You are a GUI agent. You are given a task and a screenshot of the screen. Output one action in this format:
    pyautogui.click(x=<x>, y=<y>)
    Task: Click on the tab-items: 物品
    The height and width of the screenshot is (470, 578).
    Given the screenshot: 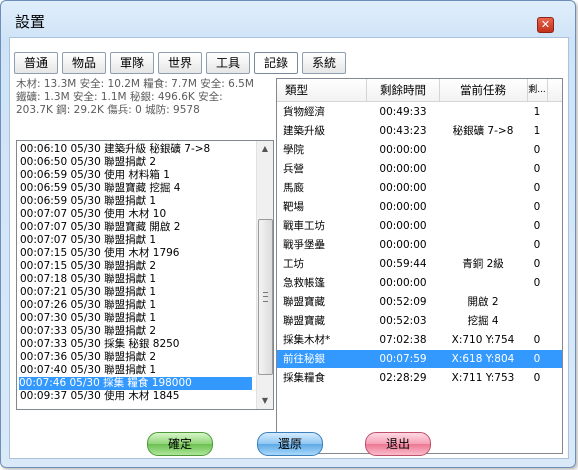 What is the action you would take?
    pyautogui.click(x=84, y=63)
    